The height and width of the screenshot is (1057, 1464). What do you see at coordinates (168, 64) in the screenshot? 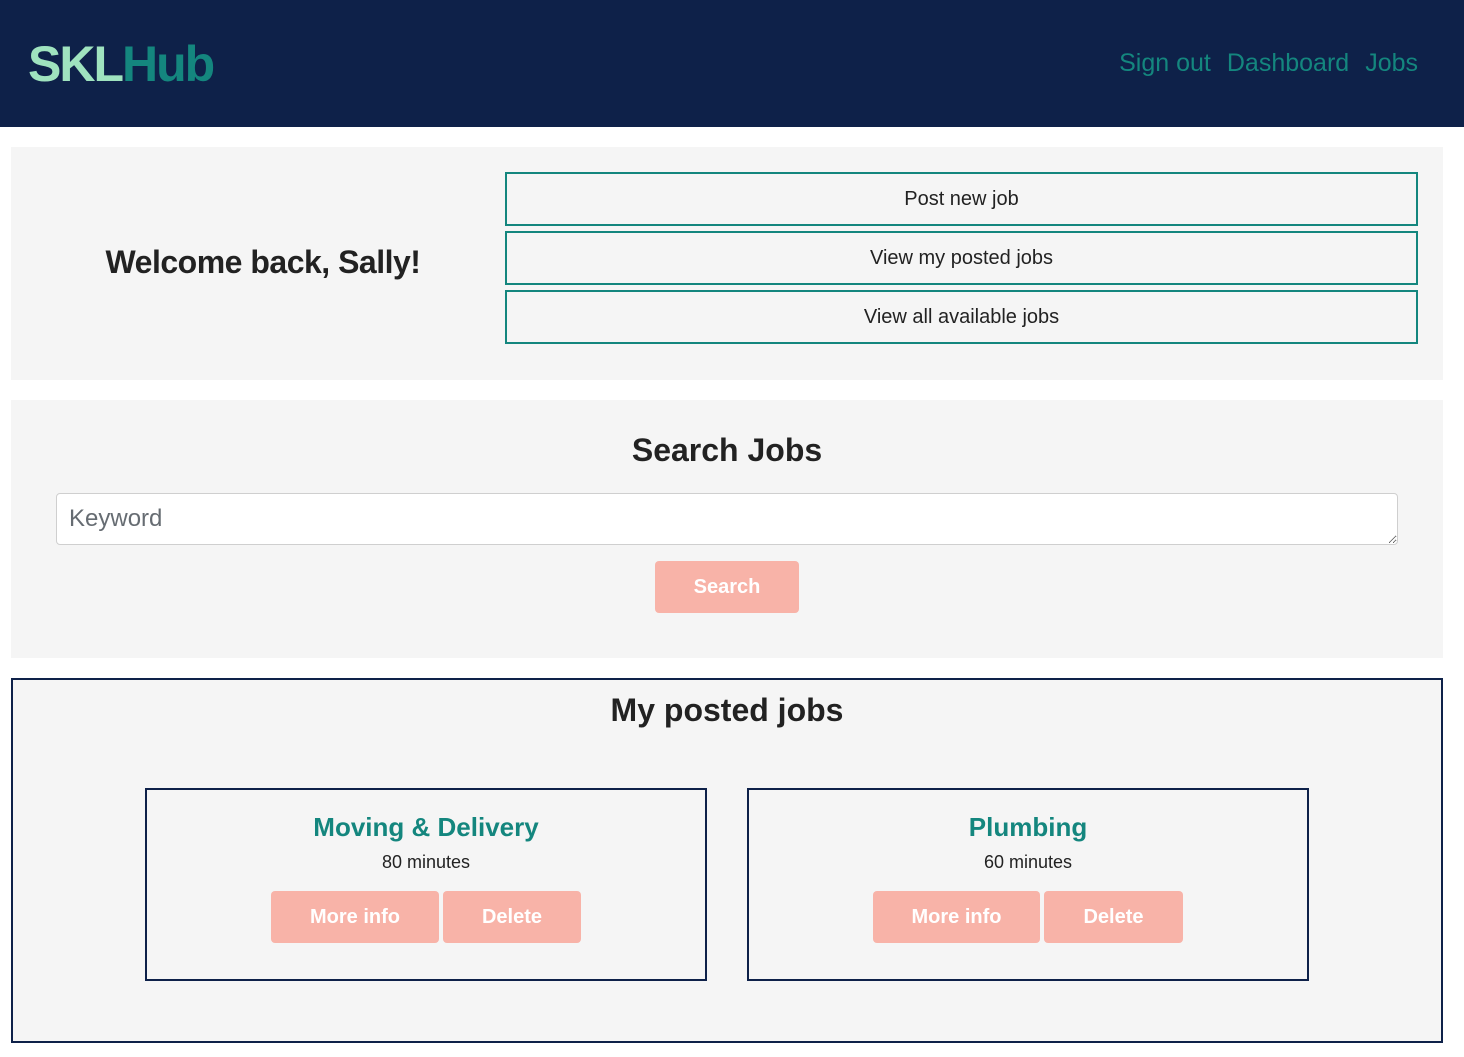
I see `brand-logo-part2: Hub` at bounding box center [168, 64].